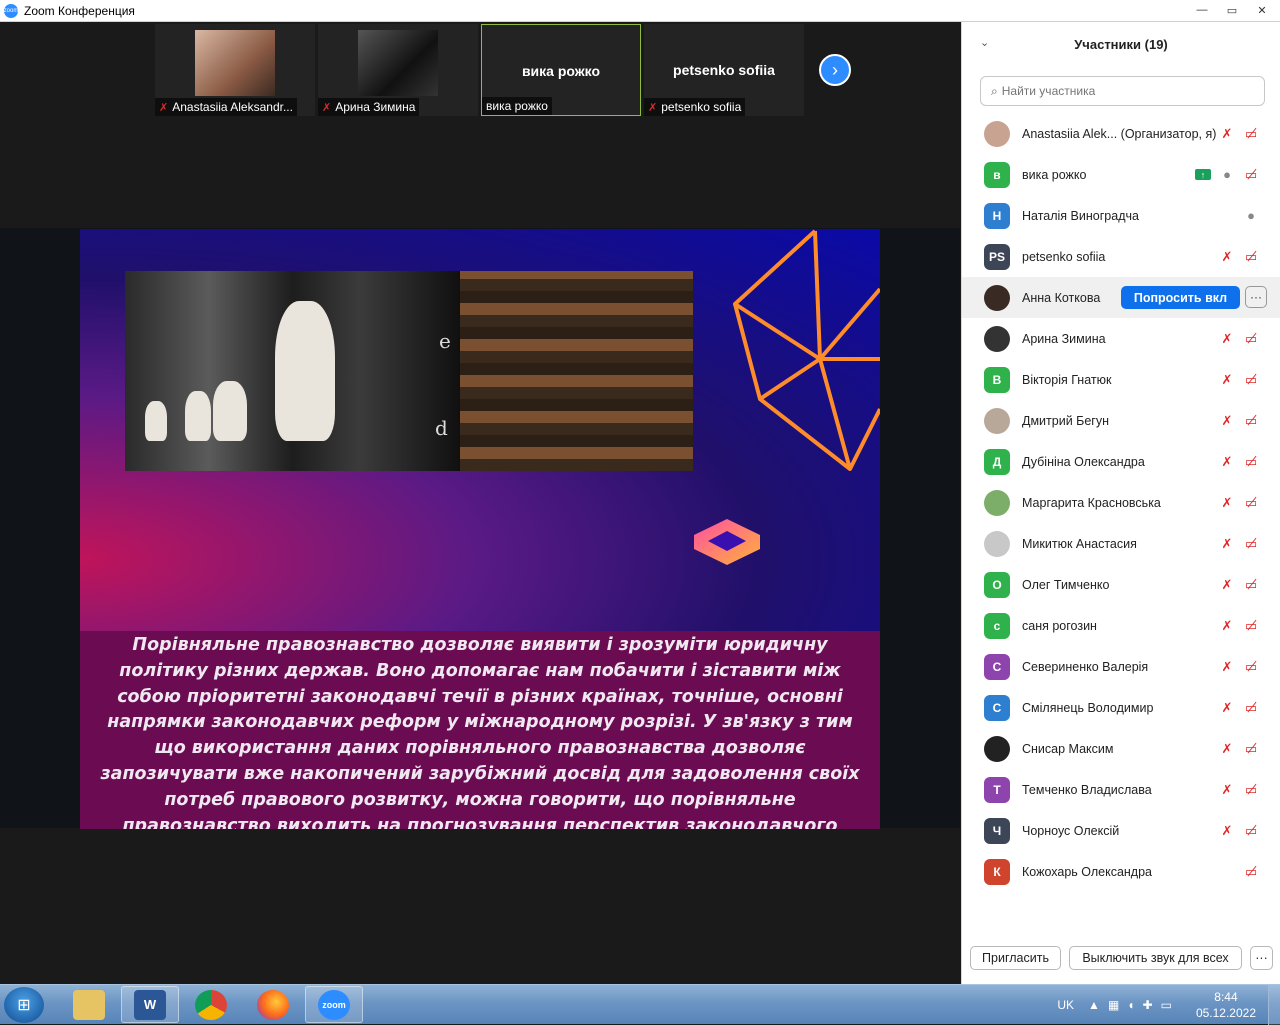 This screenshot has width=1280, height=1025. I want to click on search-input, so click(1121, 91).